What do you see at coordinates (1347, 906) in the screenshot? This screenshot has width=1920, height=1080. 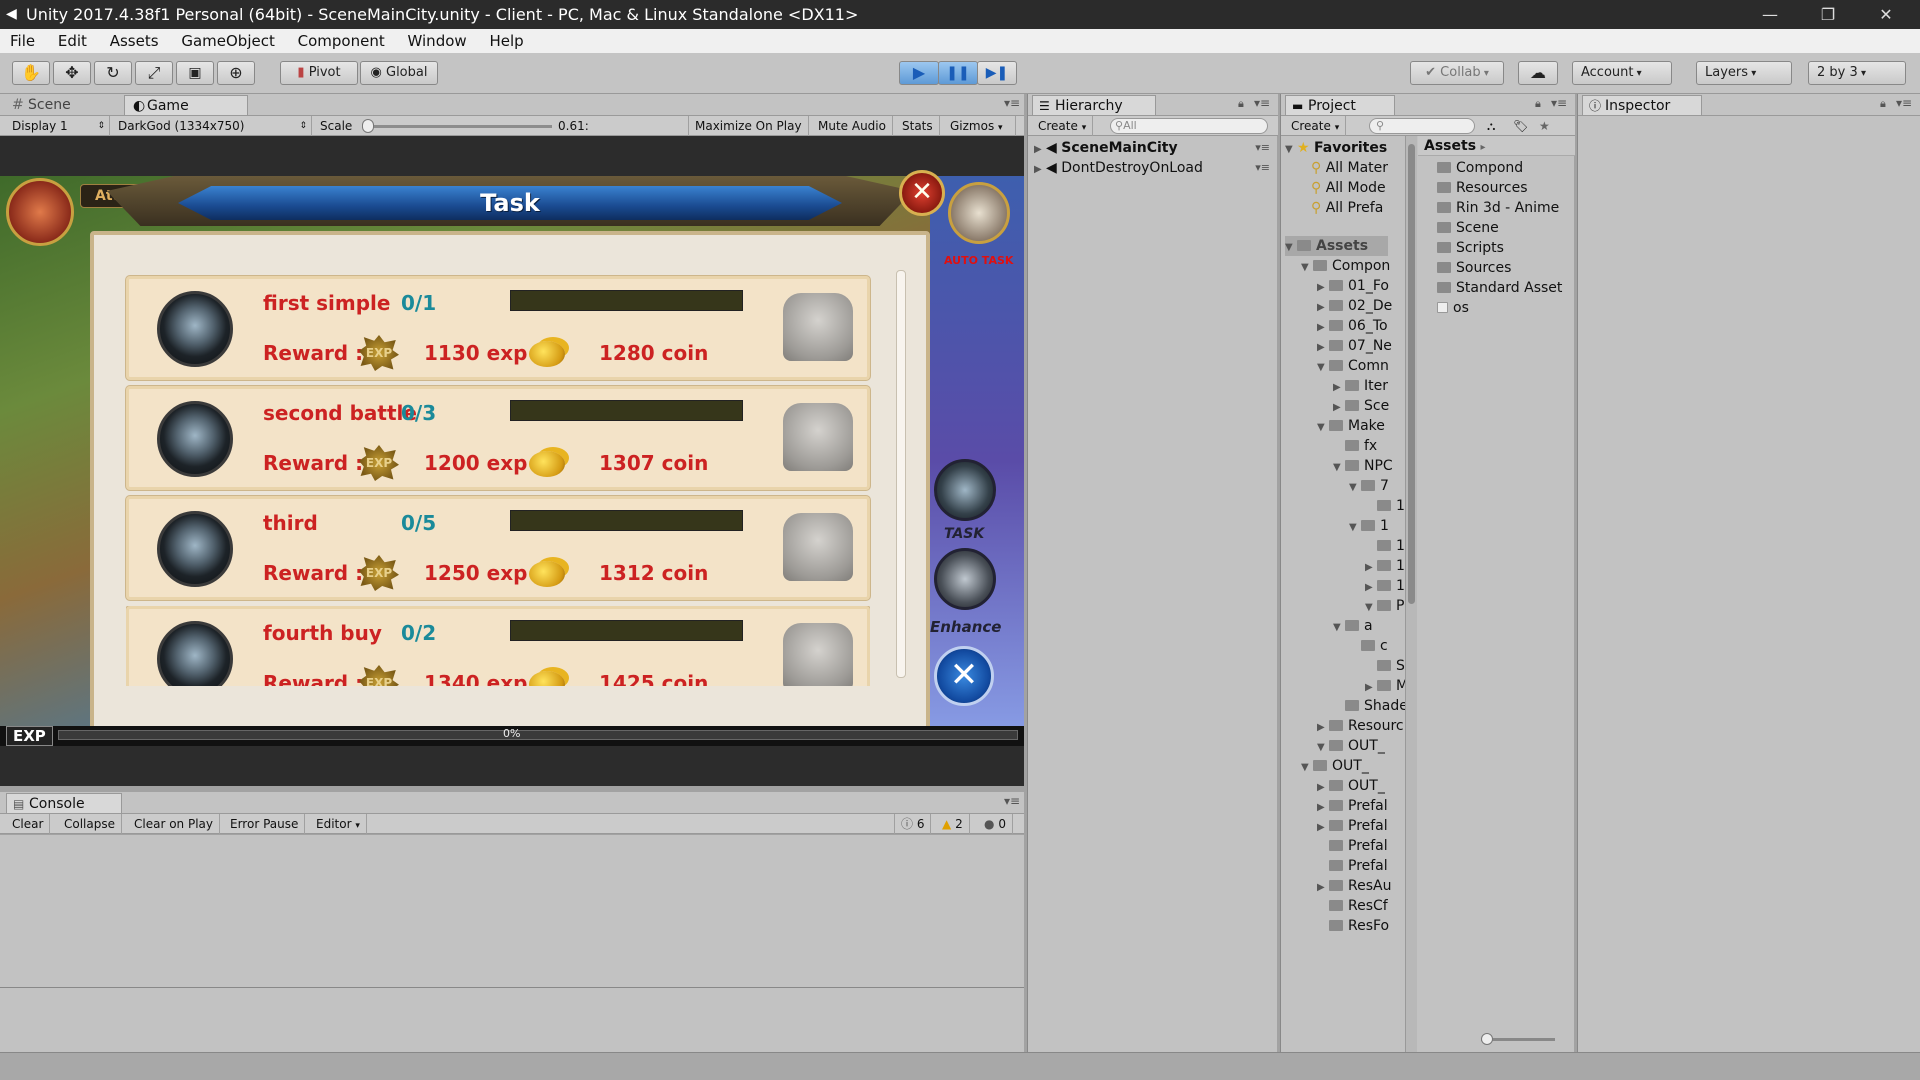 I see `asset-tree-item: ResCf` at bounding box center [1347, 906].